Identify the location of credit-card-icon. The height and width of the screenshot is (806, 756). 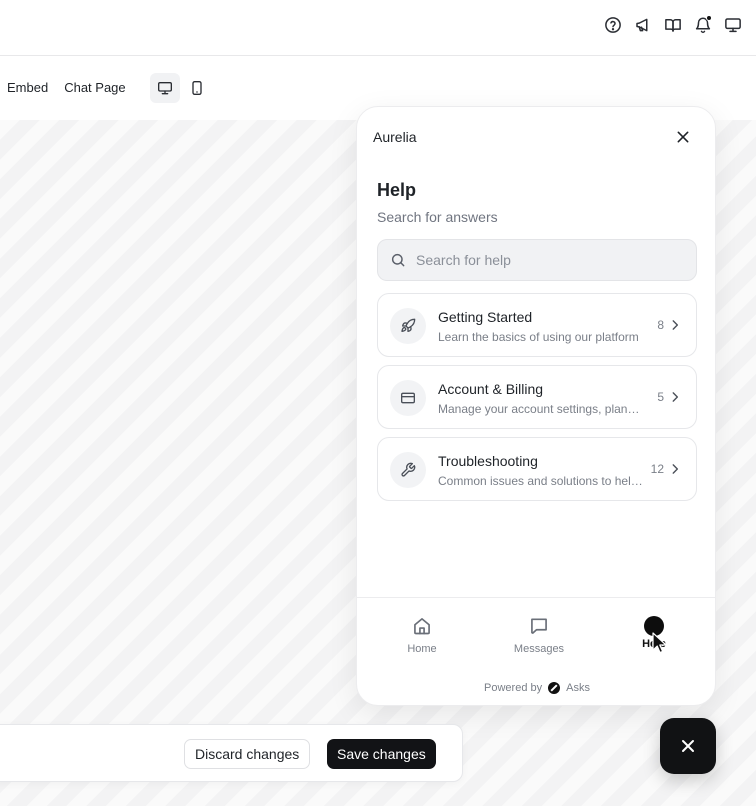
(408, 398).